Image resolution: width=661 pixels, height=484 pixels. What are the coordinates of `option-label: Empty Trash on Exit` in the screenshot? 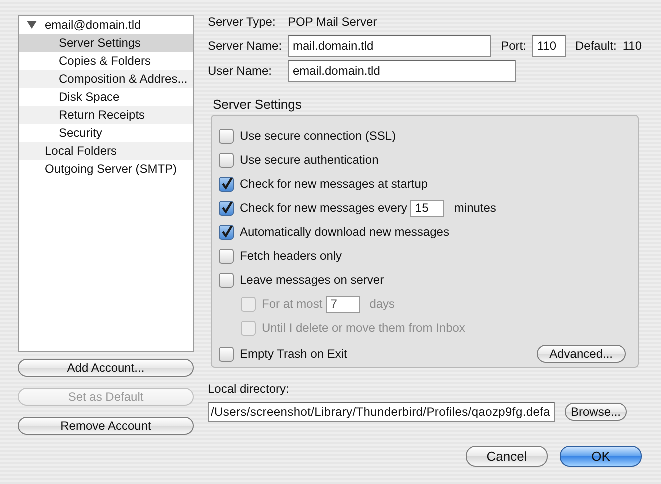 It's located at (294, 354).